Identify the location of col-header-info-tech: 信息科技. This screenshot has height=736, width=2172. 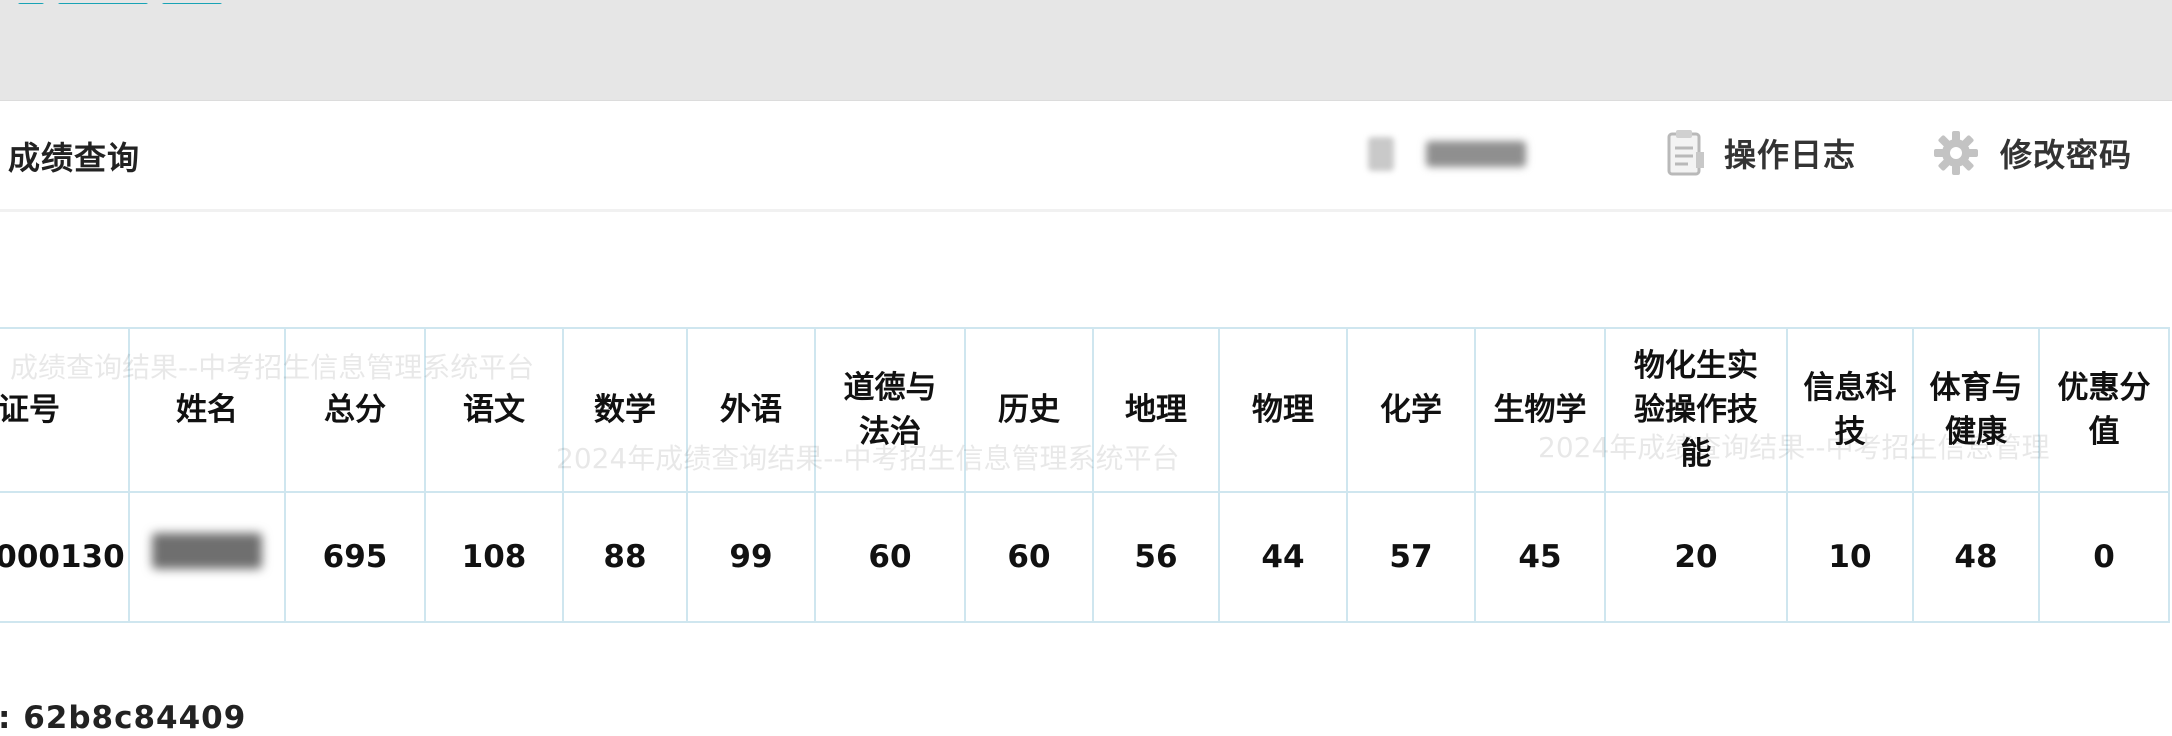
(1850, 410).